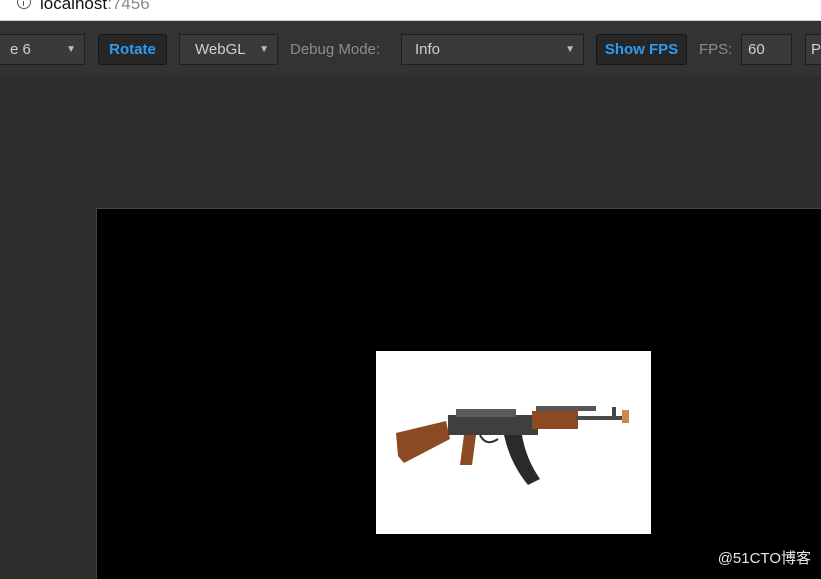 The width and height of the screenshot is (821, 579). I want to click on rifle-top-cover, so click(486, 413).